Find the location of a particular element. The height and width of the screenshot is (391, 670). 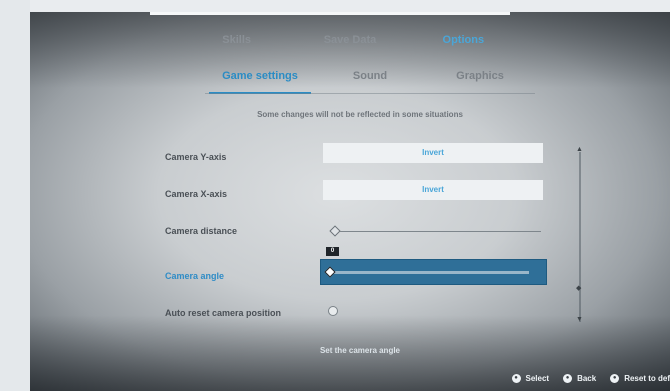

options-sub-tabs: Game settings Sound Graphics is located at coordinates (370, 79).